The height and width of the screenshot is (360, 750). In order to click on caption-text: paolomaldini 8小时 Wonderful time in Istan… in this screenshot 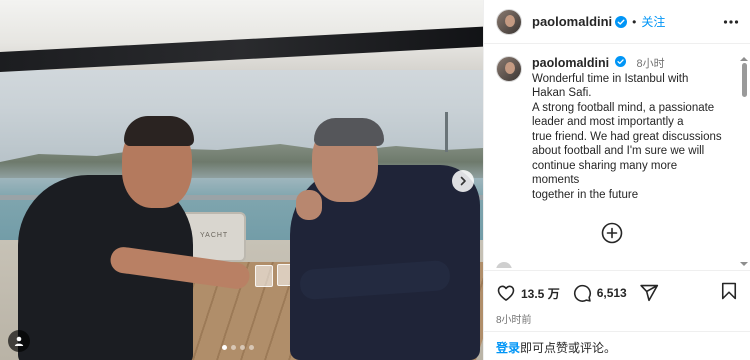, I will do `click(633, 129)`.